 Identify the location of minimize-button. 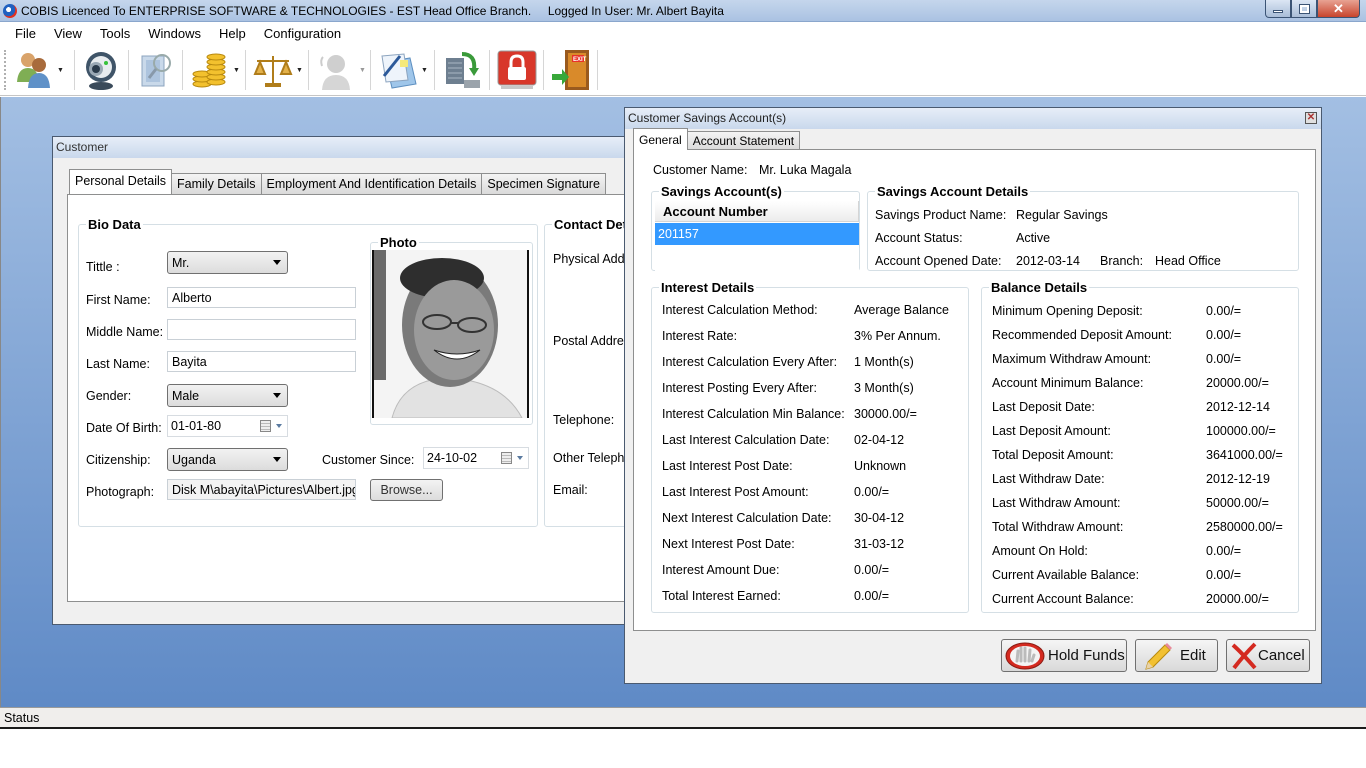
(1278, 9).